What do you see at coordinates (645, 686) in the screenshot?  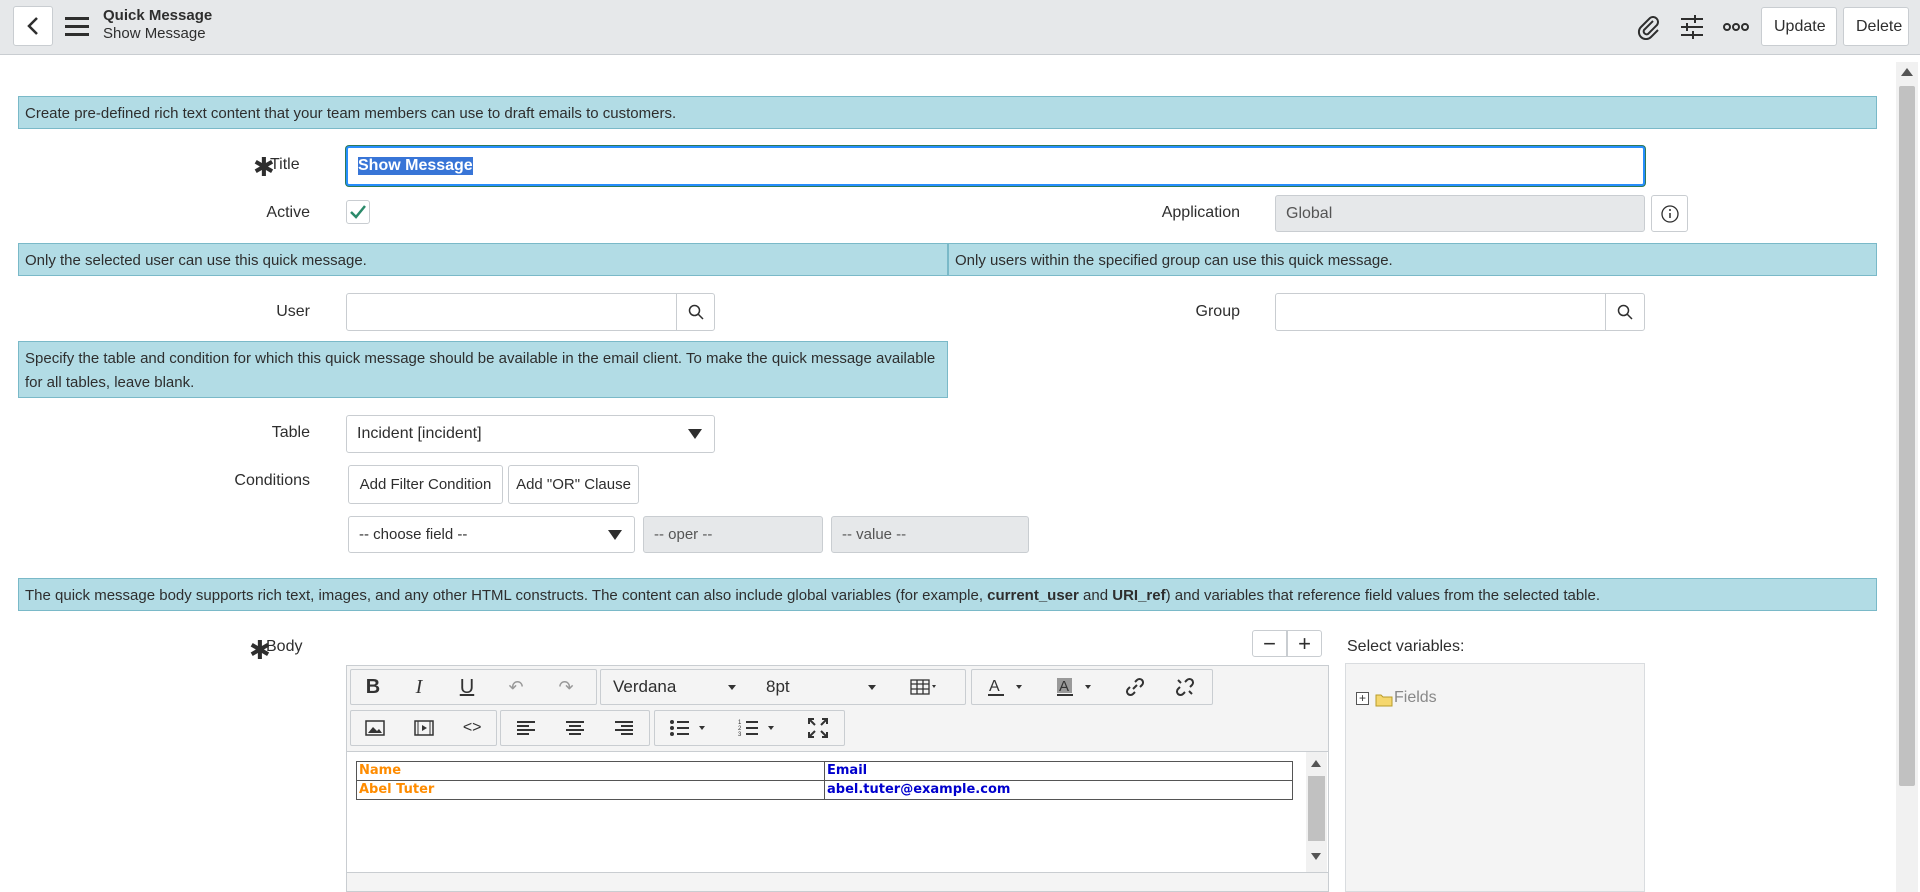 I see `font-family-value: Verdana` at bounding box center [645, 686].